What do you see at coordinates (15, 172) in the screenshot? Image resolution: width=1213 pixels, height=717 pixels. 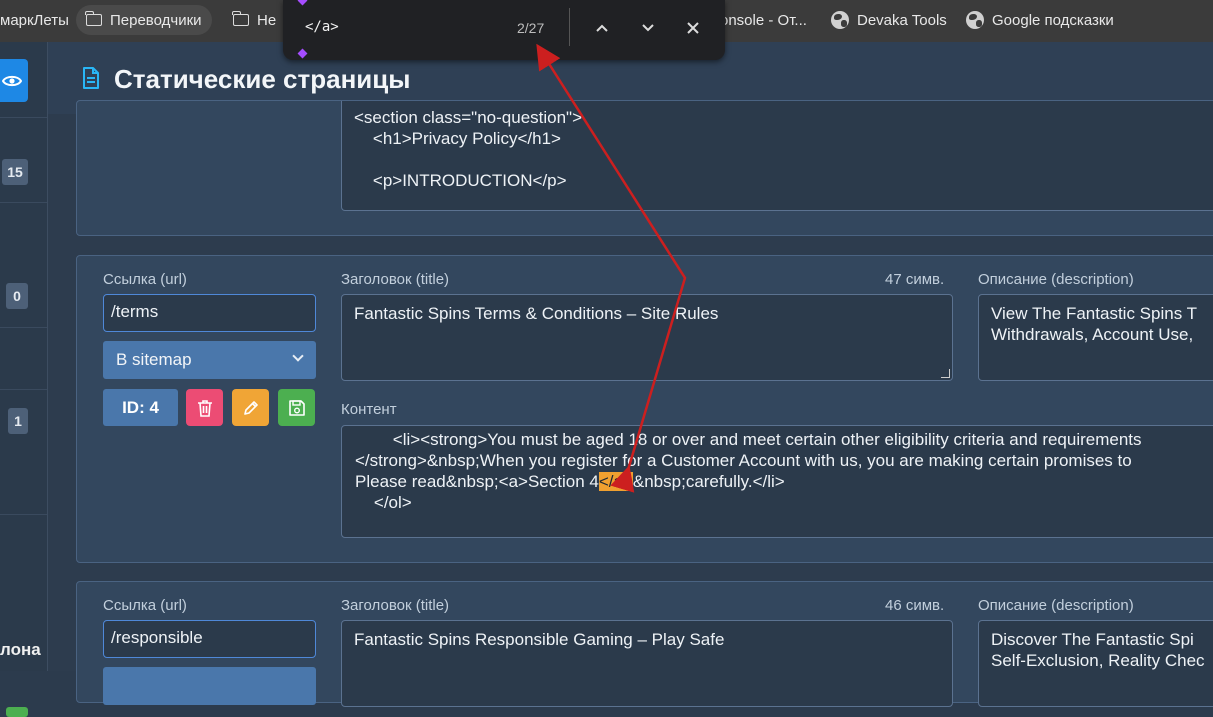 I see `count-badge: 15` at bounding box center [15, 172].